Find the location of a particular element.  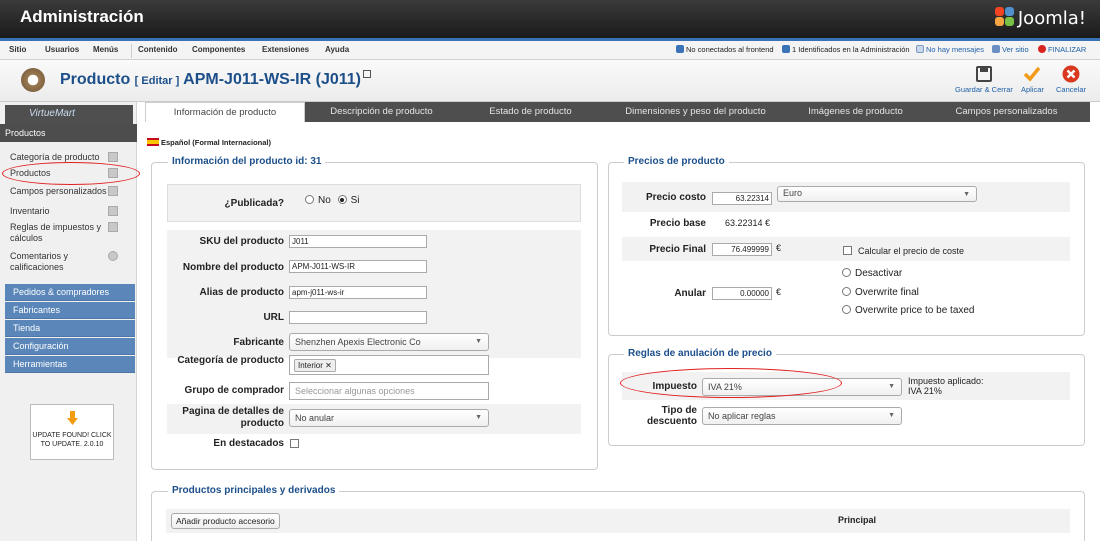

edit-label: [ Editar ] is located at coordinates (157, 81).